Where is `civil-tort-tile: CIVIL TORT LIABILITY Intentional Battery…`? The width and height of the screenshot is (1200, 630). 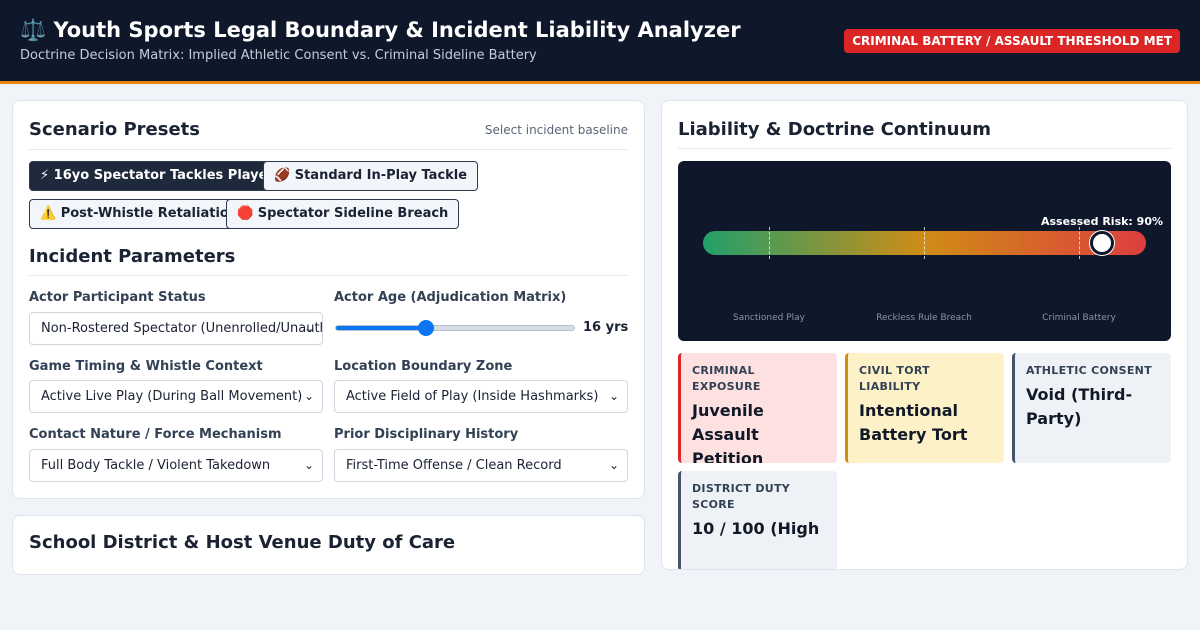 civil-tort-tile: CIVIL TORT LIABILITY Intentional Battery… is located at coordinates (924, 408).